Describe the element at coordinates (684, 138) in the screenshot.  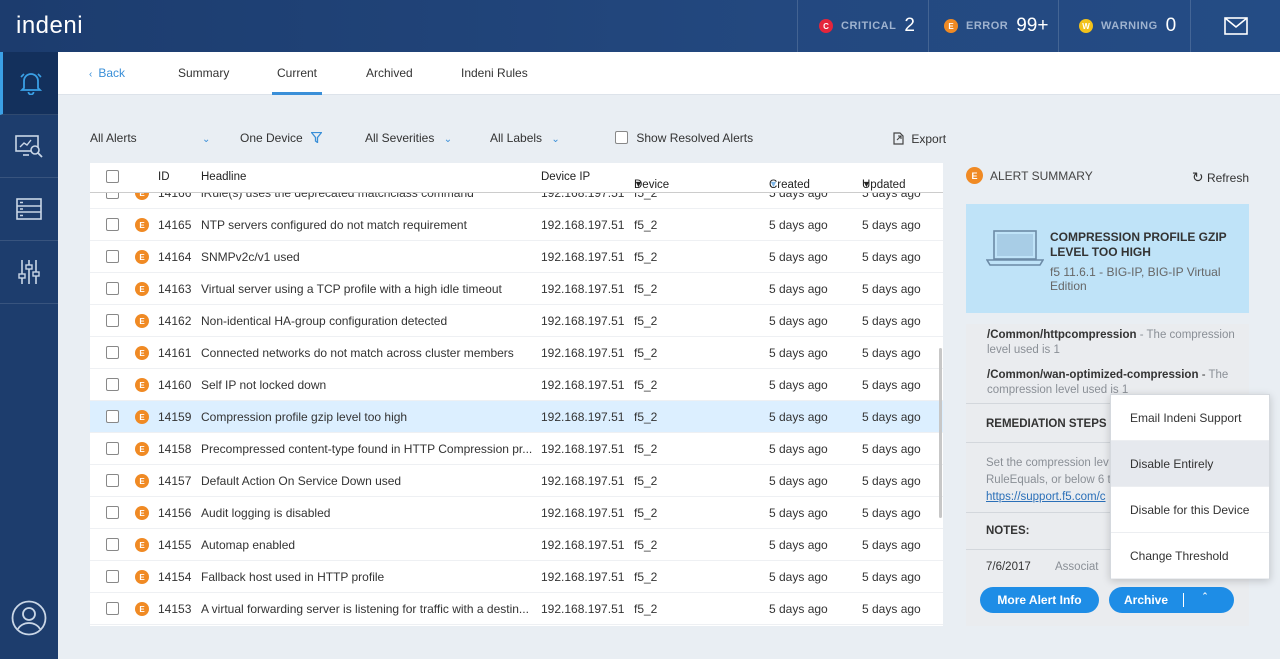
I see `show-resolved-toggle: Show Resolved Alerts` at that location.